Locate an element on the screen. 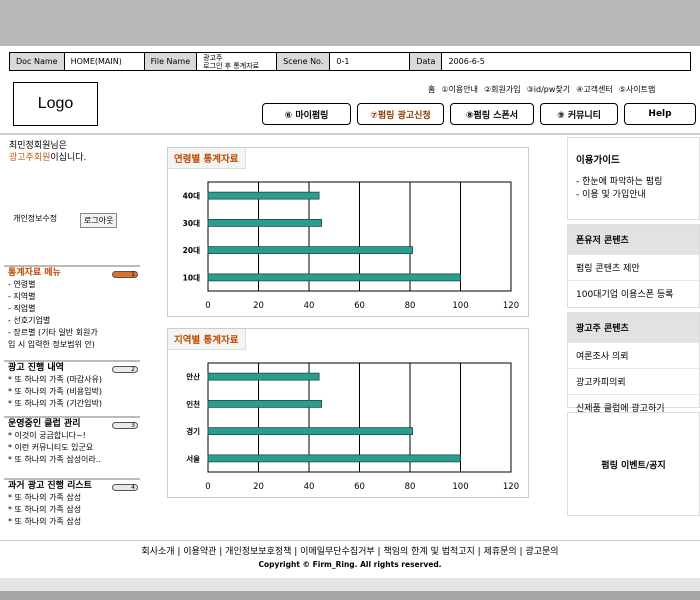  event-notice-title: 펌링 이벤트/공지 is located at coordinates (633, 465).